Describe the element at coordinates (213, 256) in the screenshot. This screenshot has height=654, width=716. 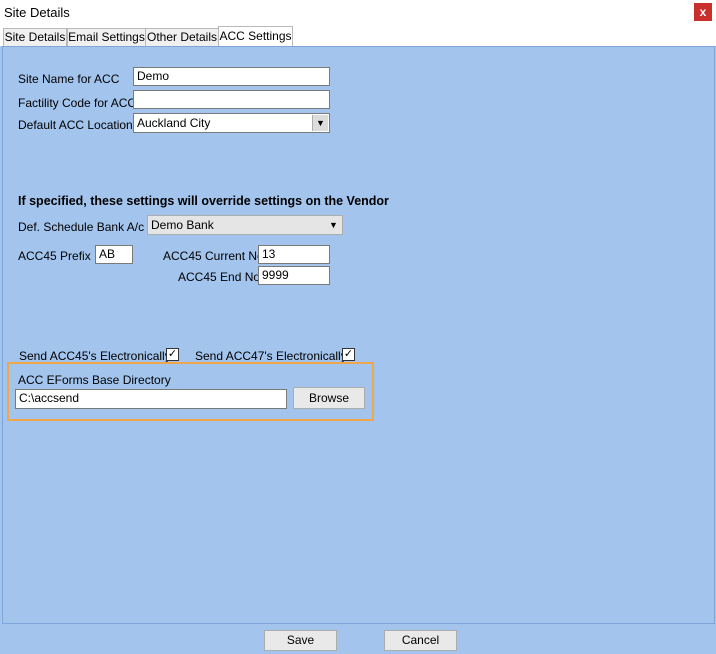
I see `acc45-current-no-label: ACC45 Current No` at that location.